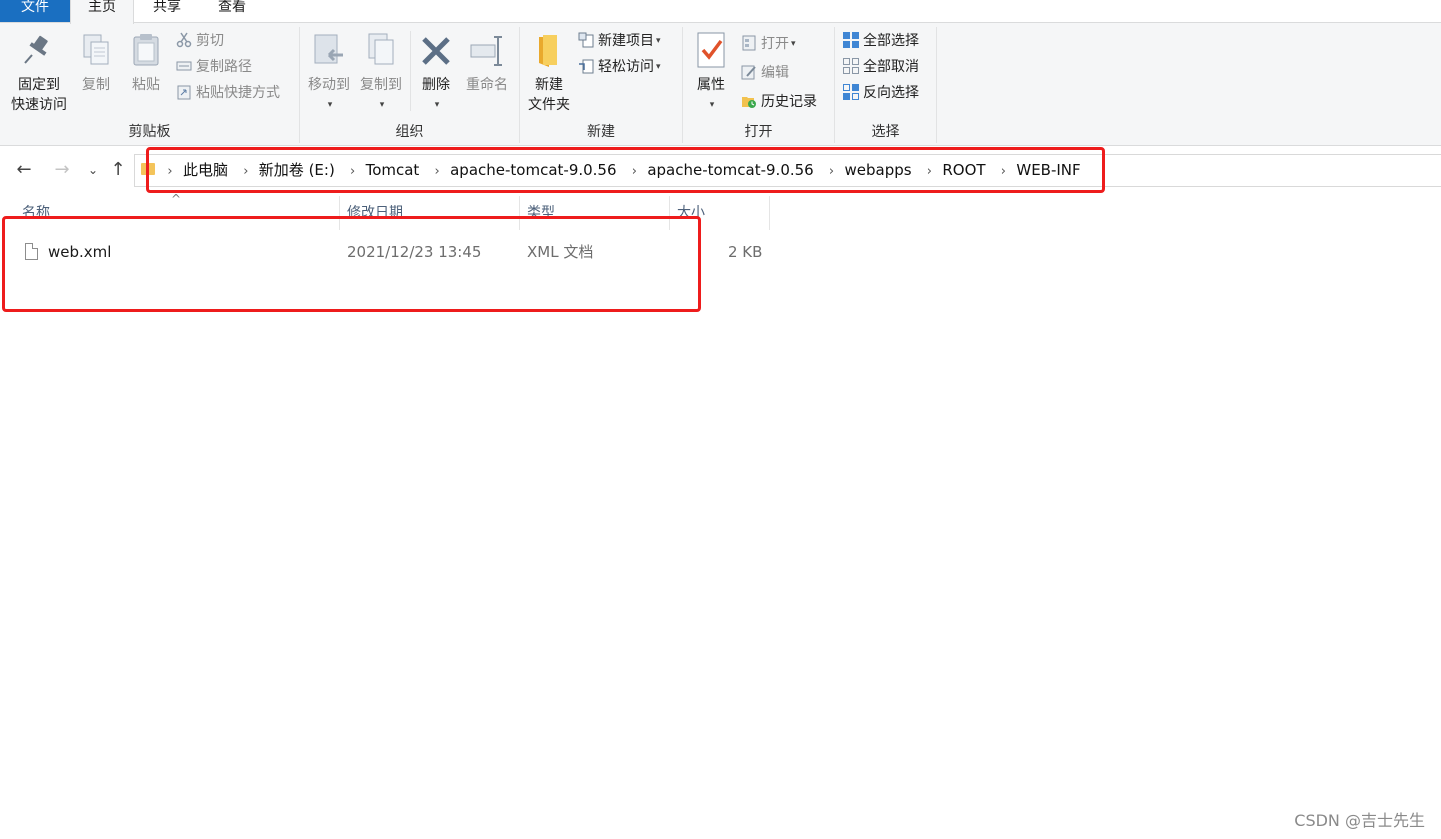 The image size is (1441, 839). What do you see at coordinates (549, 72) in the screenshot?
I see `new-folder-button: 新建 文件夹` at bounding box center [549, 72].